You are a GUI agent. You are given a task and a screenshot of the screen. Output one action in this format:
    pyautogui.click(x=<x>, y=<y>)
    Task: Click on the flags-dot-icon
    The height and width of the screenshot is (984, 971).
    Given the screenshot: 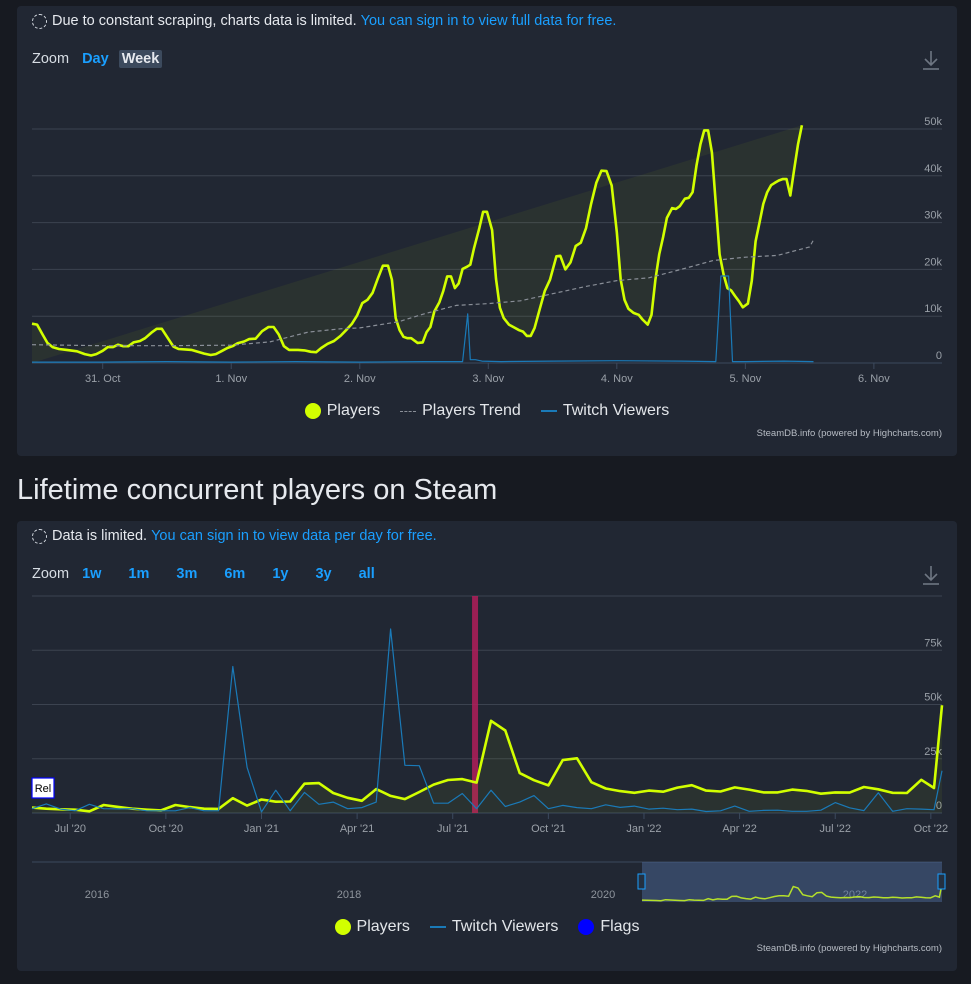 What is the action you would take?
    pyautogui.click(x=586, y=927)
    